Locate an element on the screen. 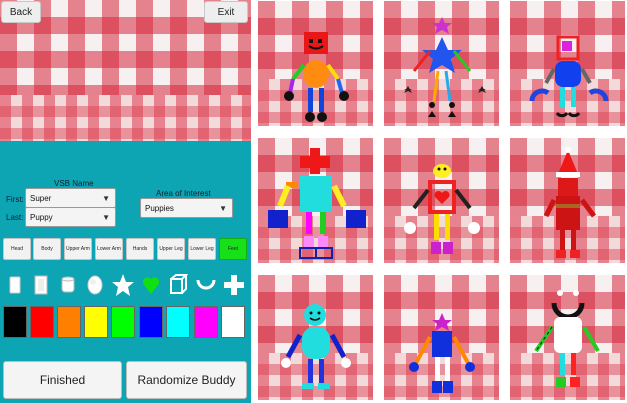 This screenshot has height=403, width=627. shape-cube-frame-button is located at coordinates (178, 285).